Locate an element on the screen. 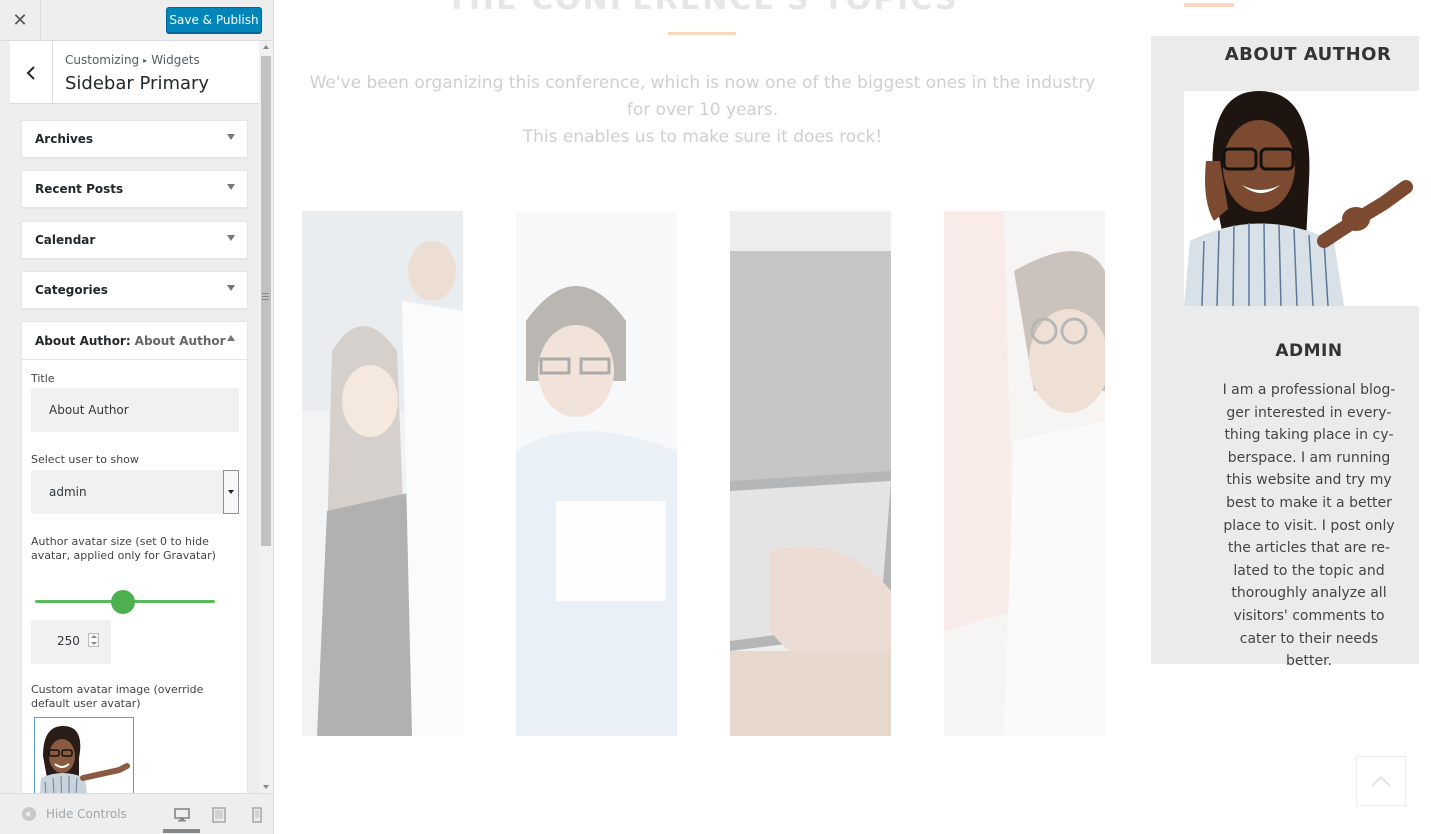 This screenshot has width=1431, height=834. heading-accent-line is located at coordinates (702, 33).